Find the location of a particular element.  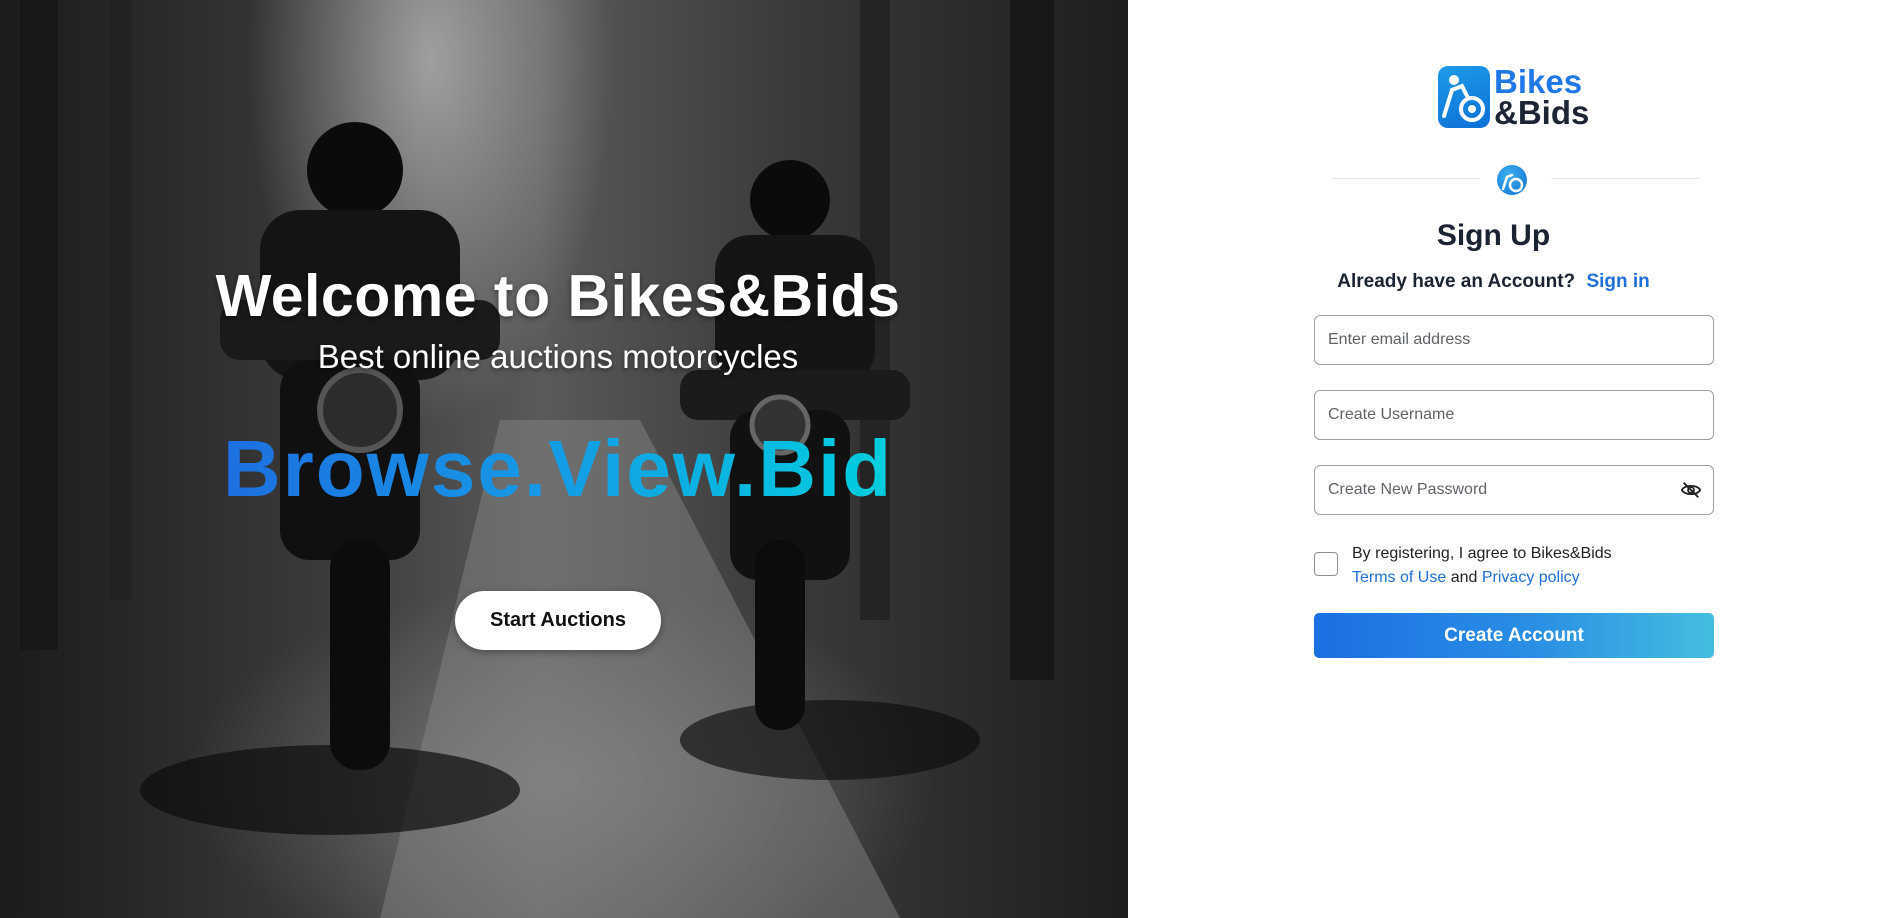

brand-line1: Bikes is located at coordinates (1538, 81).